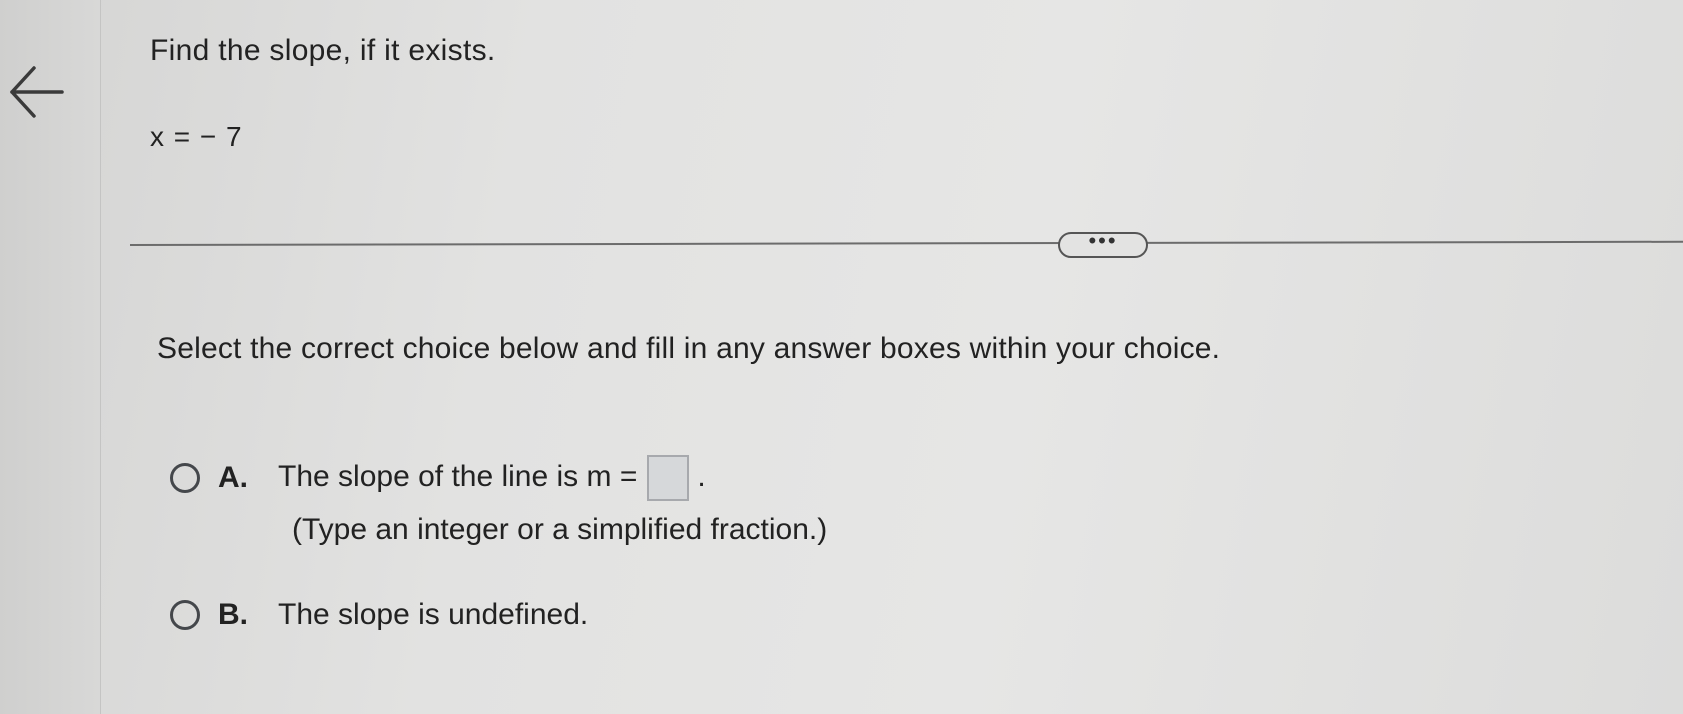 The image size is (1683, 714). What do you see at coordinates (185, 615) in the screenshot?
I see `choice-b-radio` at bounding box center [185, 615].